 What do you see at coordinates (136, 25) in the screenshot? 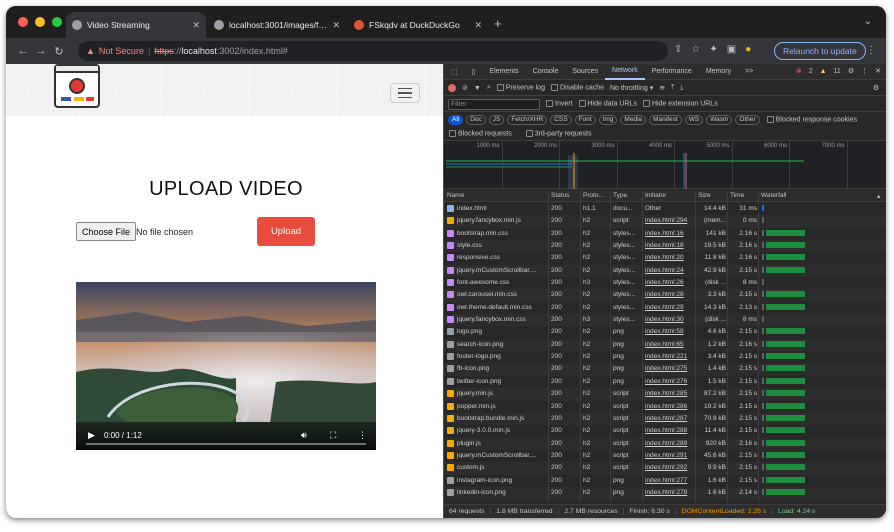
I see `tab-video-streaming: Video Streaming ✕` at bounding box center [136, 25].